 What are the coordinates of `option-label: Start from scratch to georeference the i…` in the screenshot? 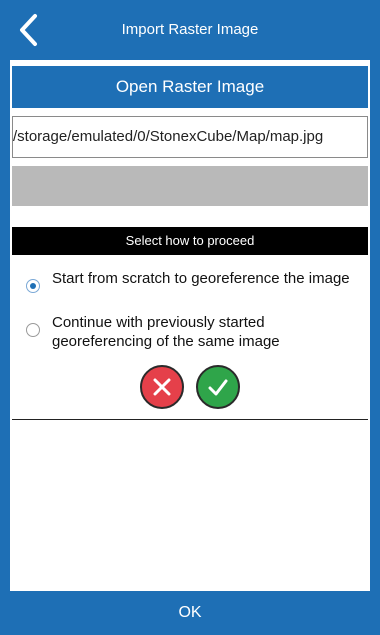 It's located at (201, 278).